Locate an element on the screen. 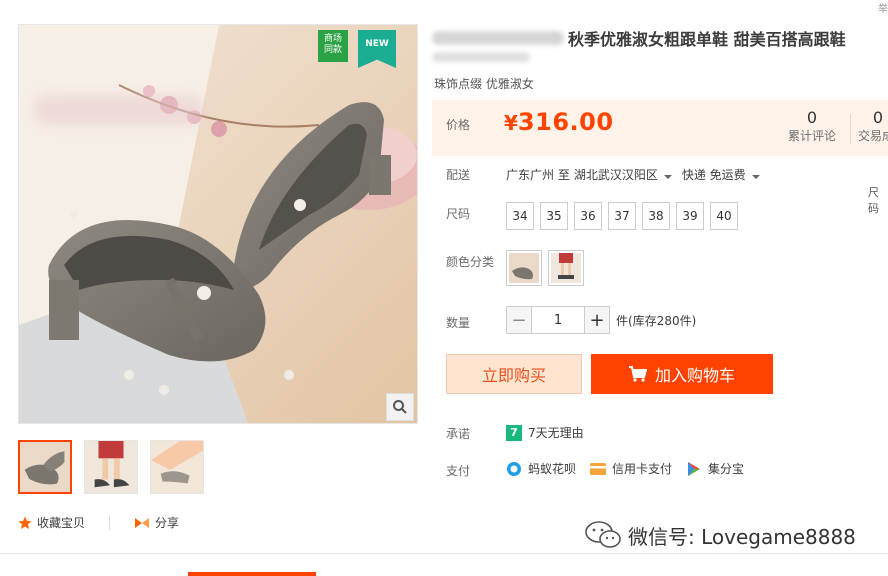 This screenshot has width=888, height=576. color-label: 颜色分类 is located at coordinates (470, 262).